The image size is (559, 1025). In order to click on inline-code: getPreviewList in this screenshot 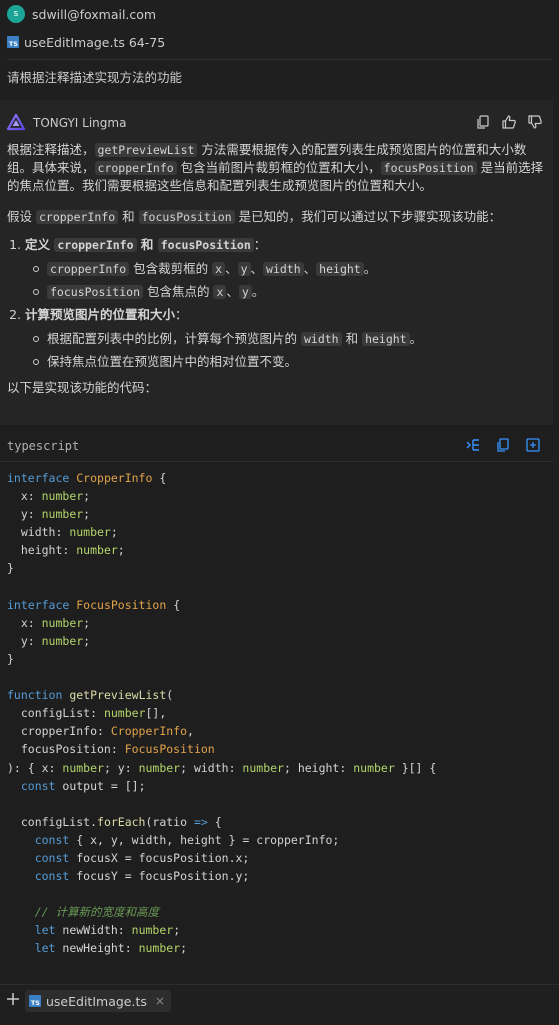, I will do `click(146, 150)`.